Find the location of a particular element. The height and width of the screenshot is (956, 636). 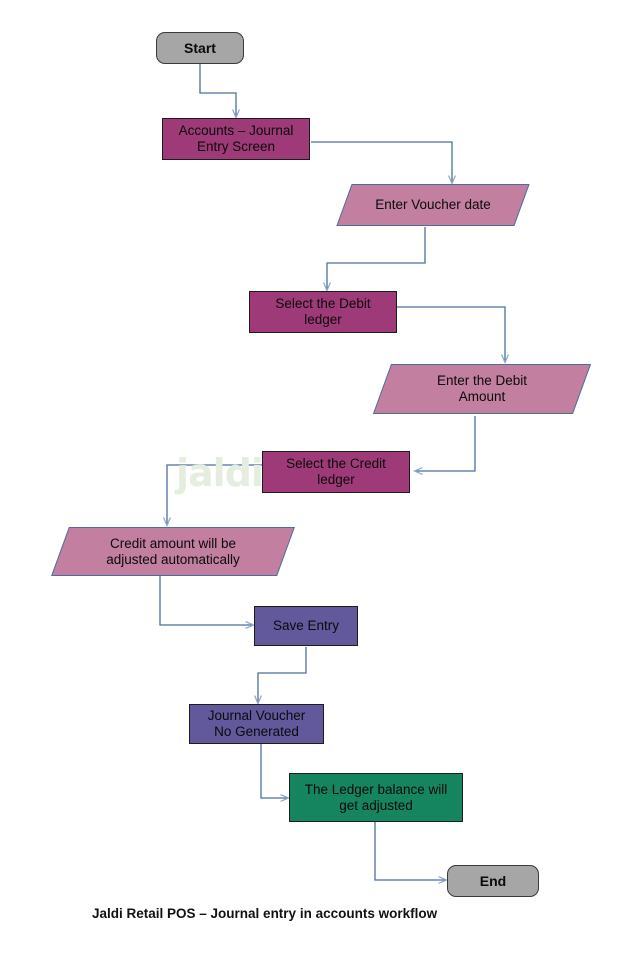

node-end-label: End is located at coordinates (493, 881).